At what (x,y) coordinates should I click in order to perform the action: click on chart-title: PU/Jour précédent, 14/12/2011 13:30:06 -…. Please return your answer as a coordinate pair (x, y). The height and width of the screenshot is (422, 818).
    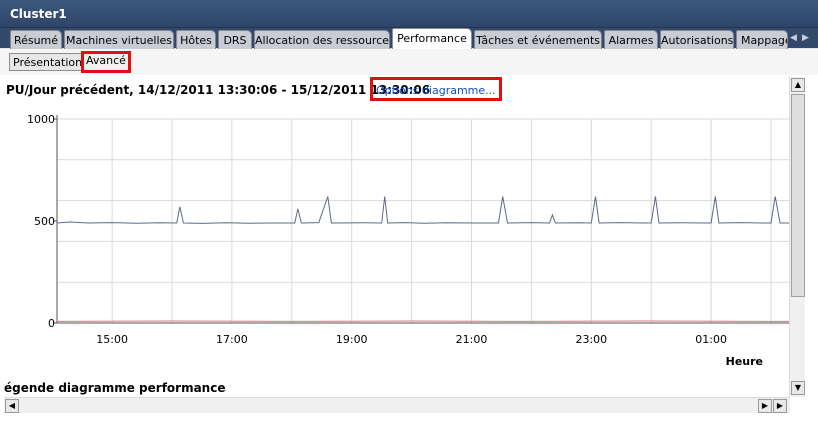
    Looking at the image, I should click on (218, 90).